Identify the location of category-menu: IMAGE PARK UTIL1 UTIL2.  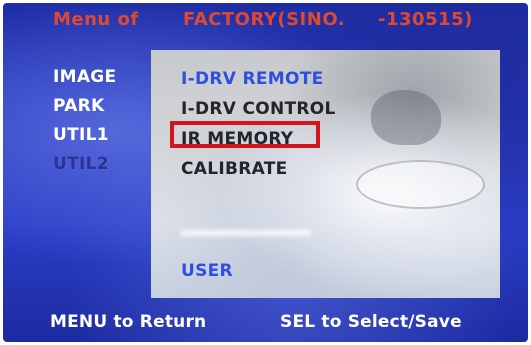
(84, 121).